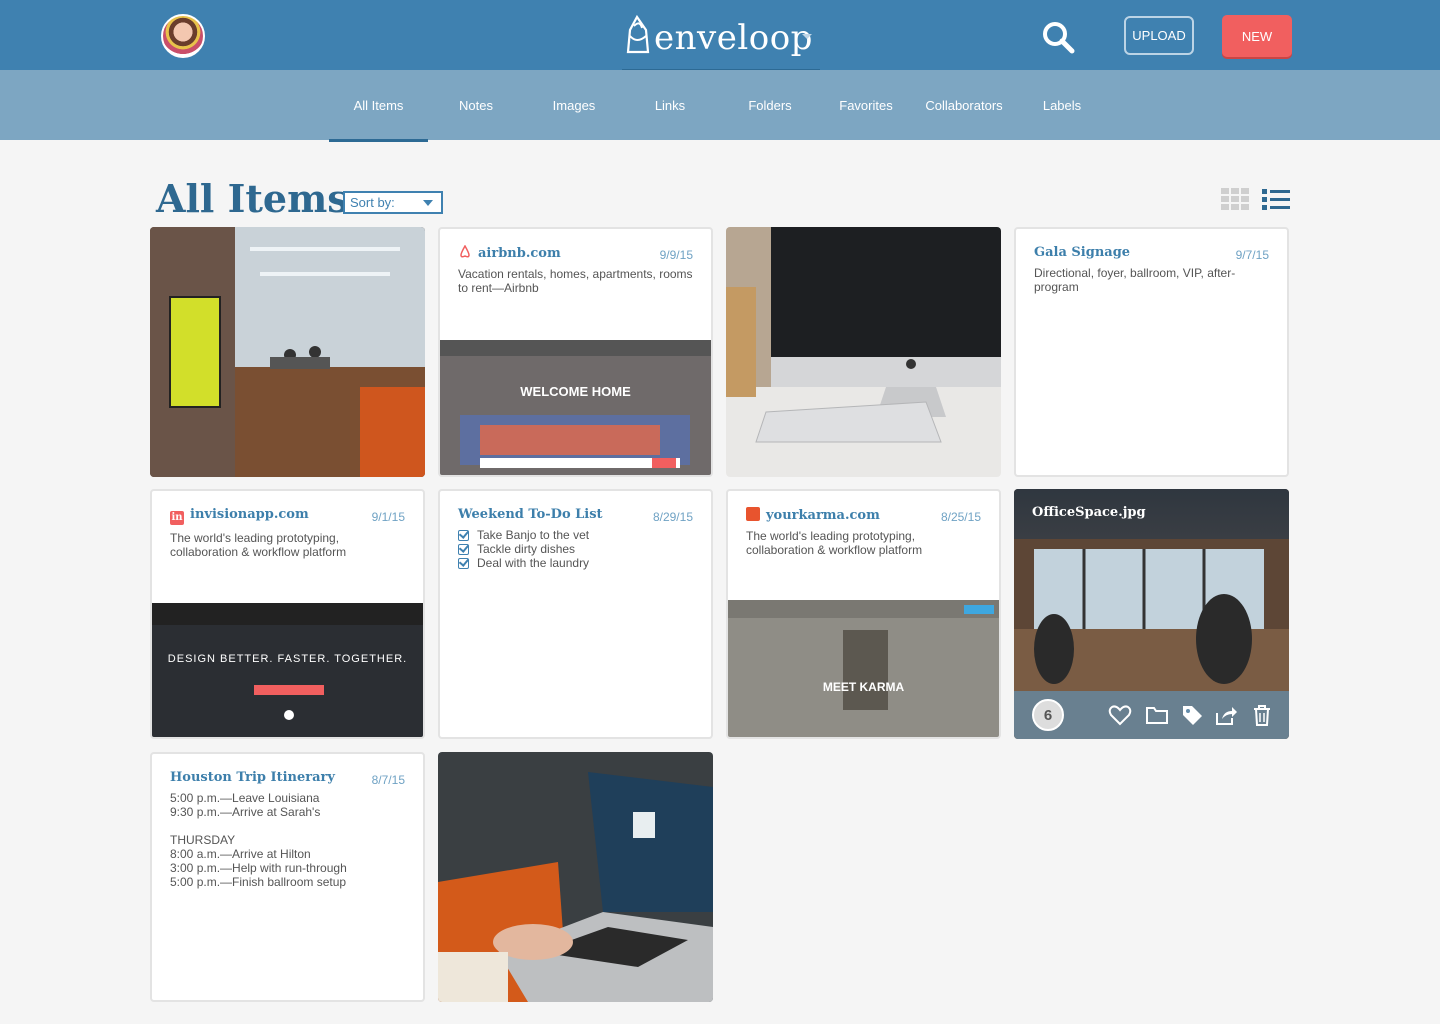 This screenshot has width=1440, height=1024. I want to click on tab-all-items: All Items, so click(378, 106).